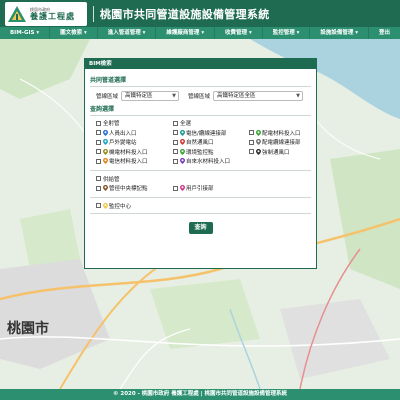 This screenshot has width=400, height=400. Describe the element at coordinates (200, 64) in the screenshot. I see `modal-title: BIM檢索` at that location.